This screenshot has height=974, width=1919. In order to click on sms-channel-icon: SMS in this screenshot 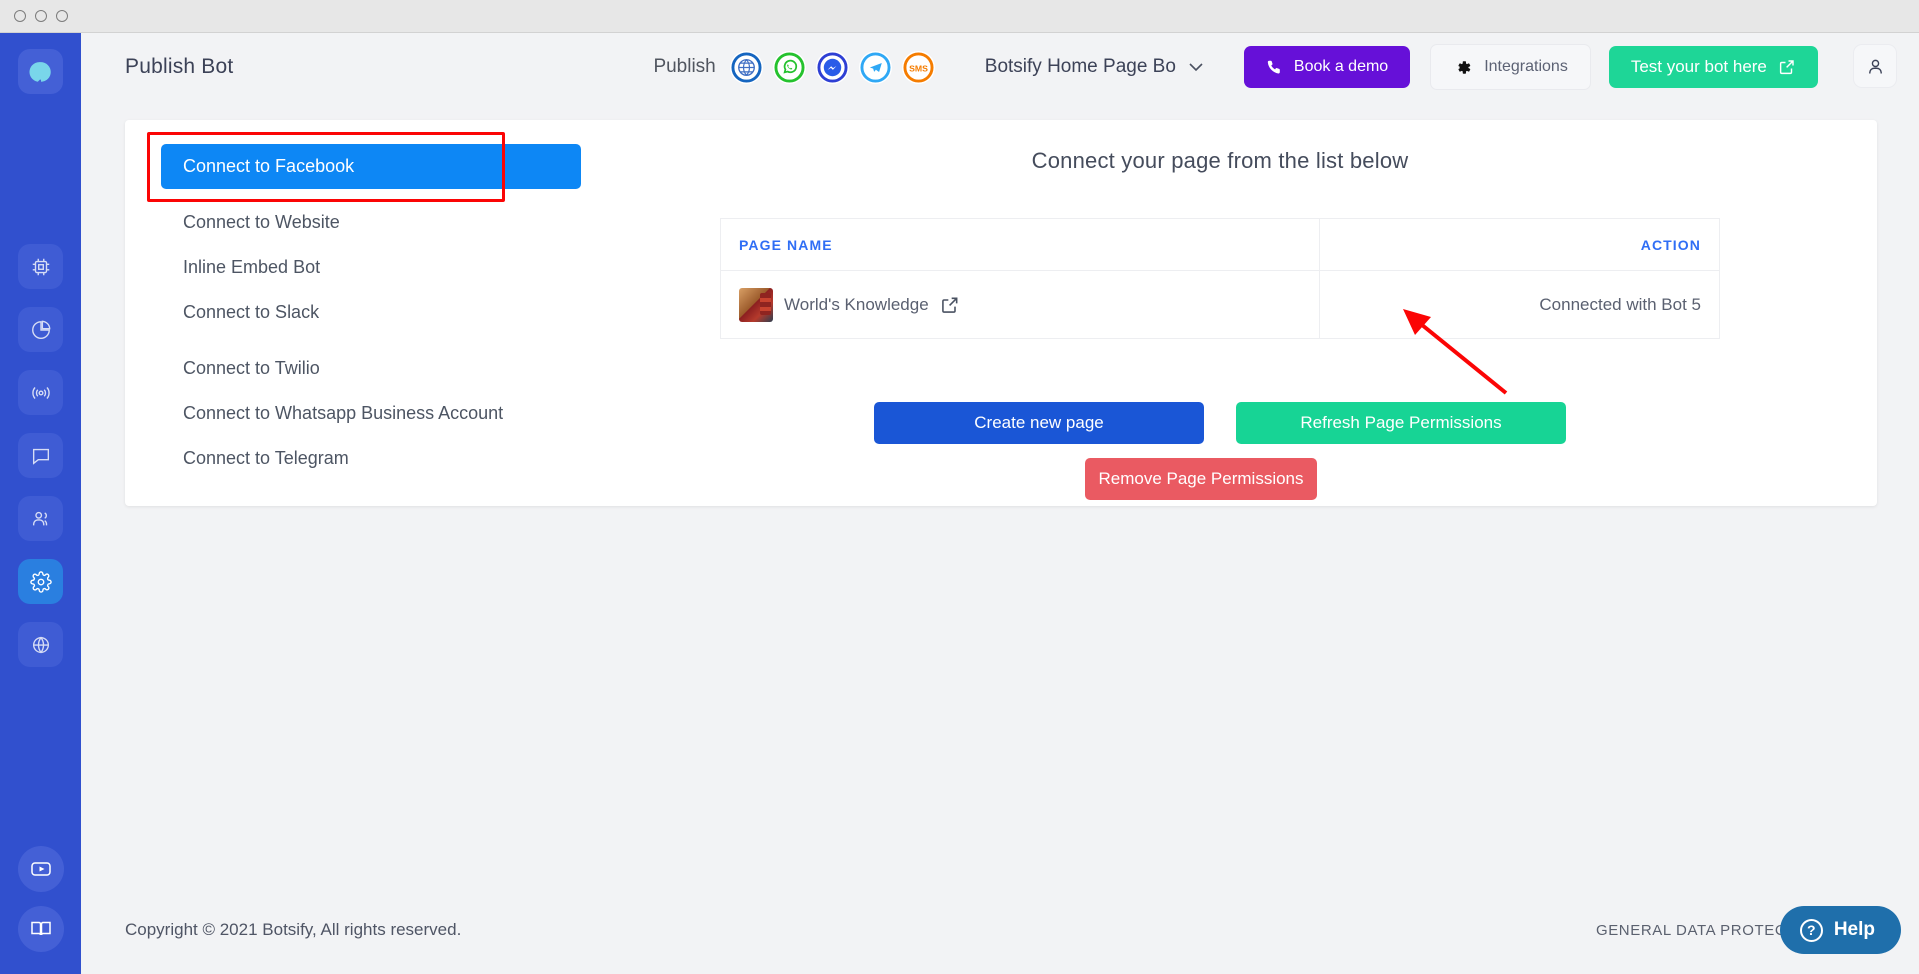, I will do `click(918, 67)`.